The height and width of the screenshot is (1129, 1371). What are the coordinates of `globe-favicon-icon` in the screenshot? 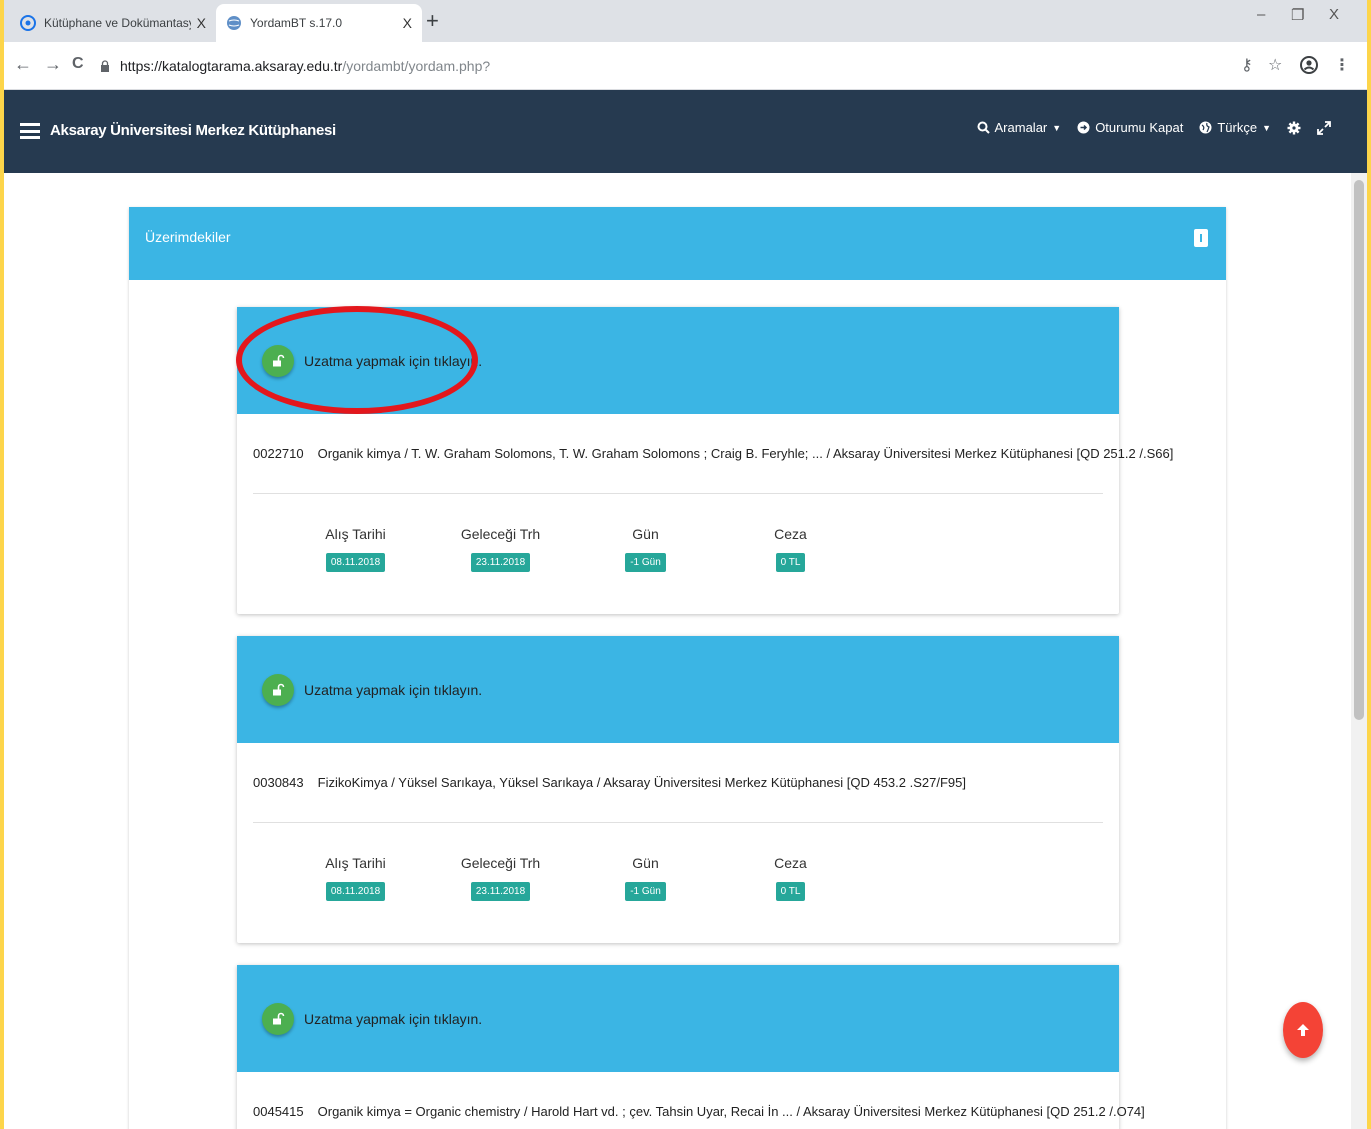 It's located at (234, 23).